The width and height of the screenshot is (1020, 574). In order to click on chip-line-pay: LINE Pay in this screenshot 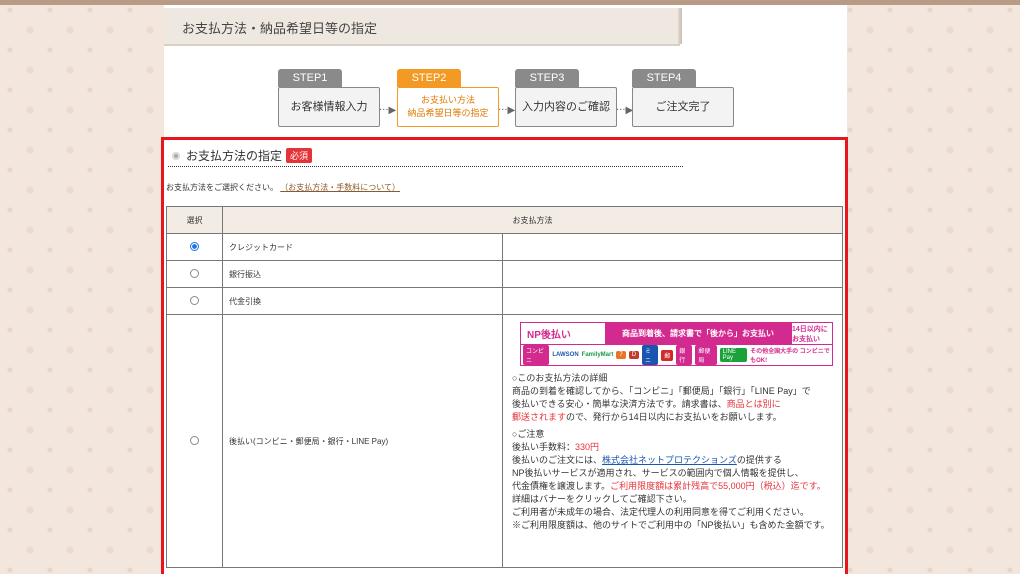, I will do `click(733, 355)`.